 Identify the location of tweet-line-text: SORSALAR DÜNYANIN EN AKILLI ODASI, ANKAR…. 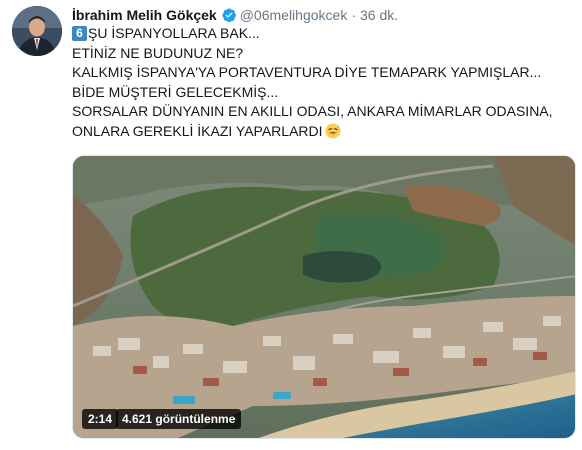
(312, 111).